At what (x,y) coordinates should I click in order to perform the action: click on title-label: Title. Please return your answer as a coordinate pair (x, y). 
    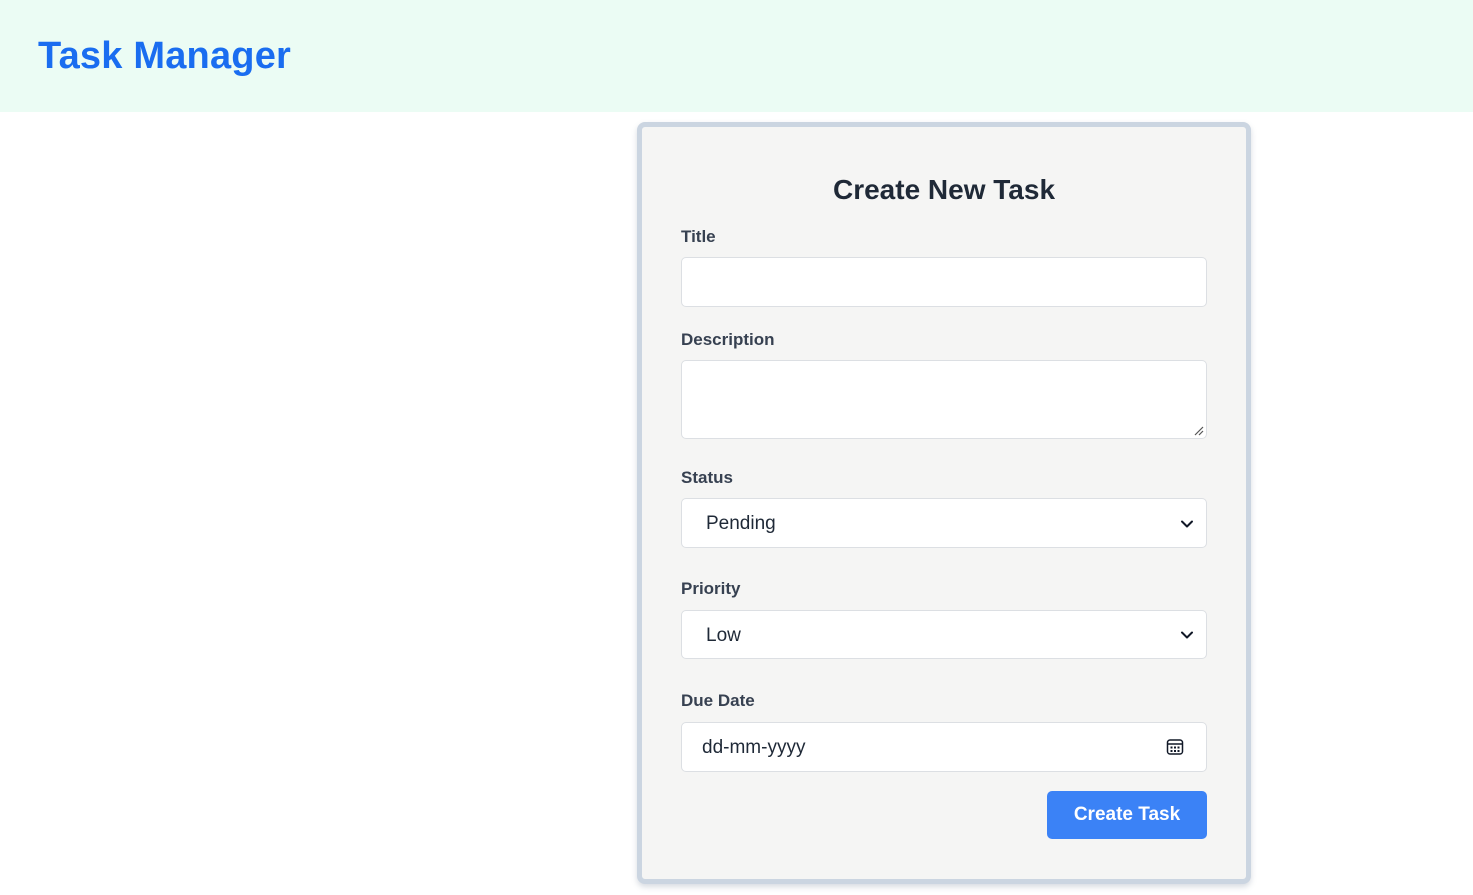
    Looking at the image, I should click on (698, 236).